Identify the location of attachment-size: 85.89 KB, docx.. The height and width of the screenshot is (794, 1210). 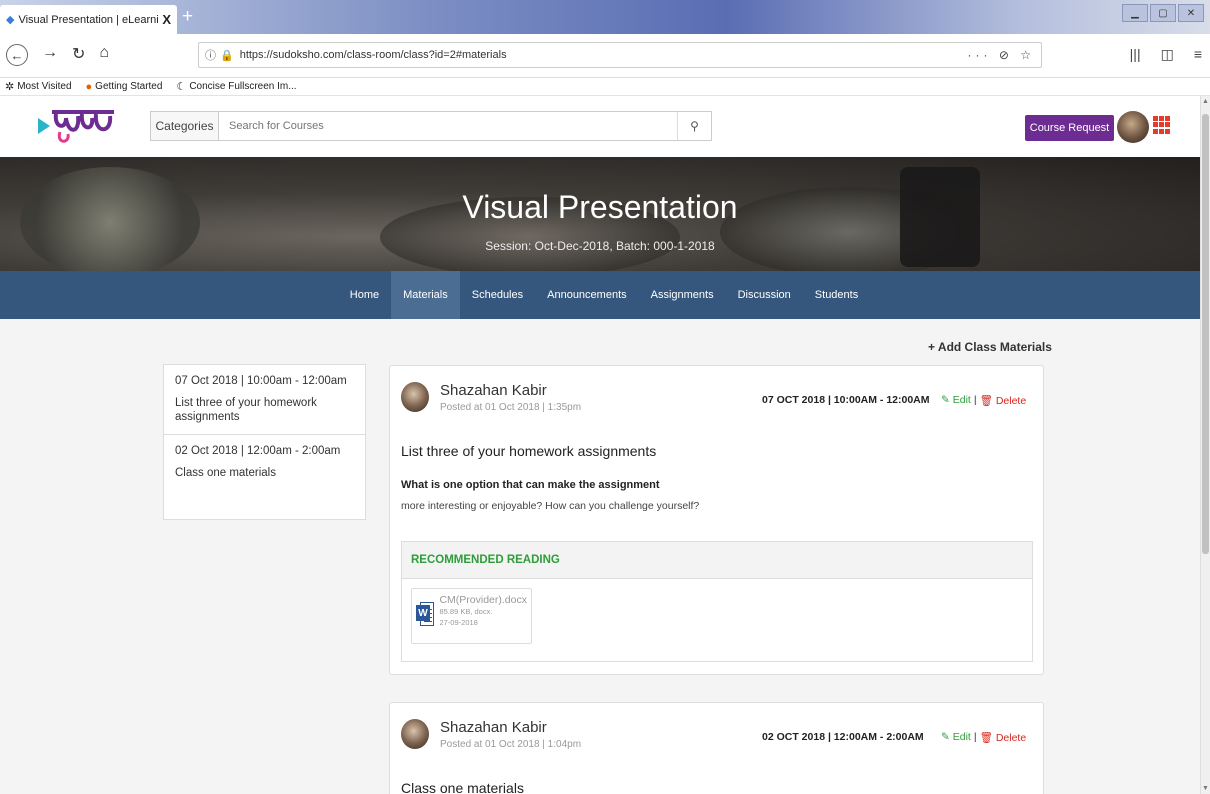
(466, 611).